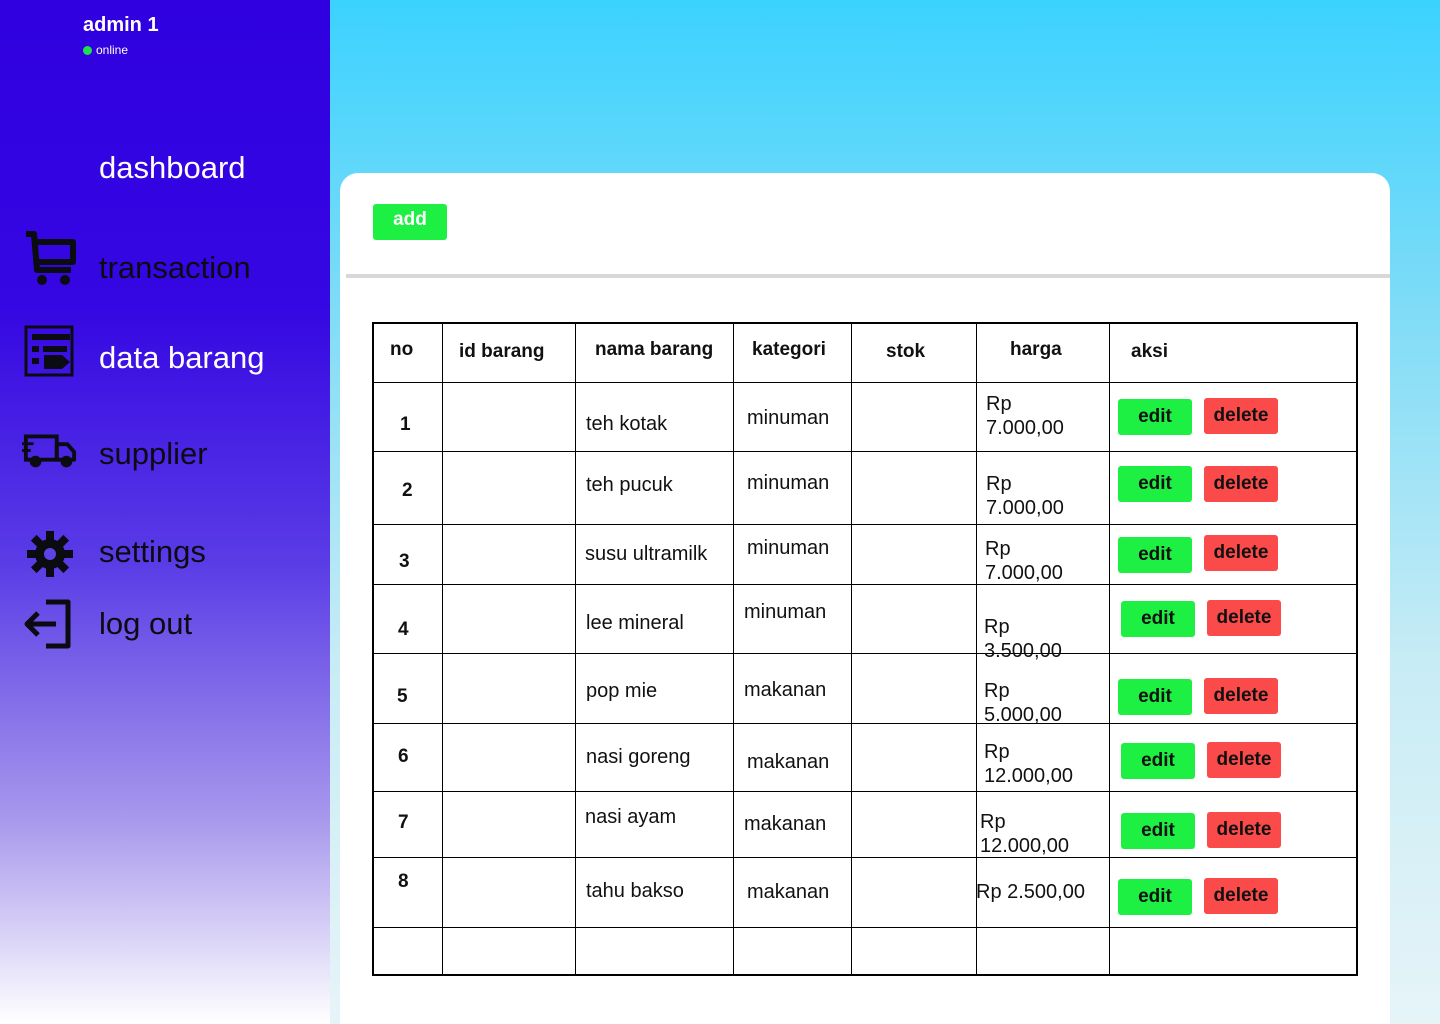 The height and width of the screenshot is (1024, 1440). I want to click on header-harga: harga, so click(1036, 349).